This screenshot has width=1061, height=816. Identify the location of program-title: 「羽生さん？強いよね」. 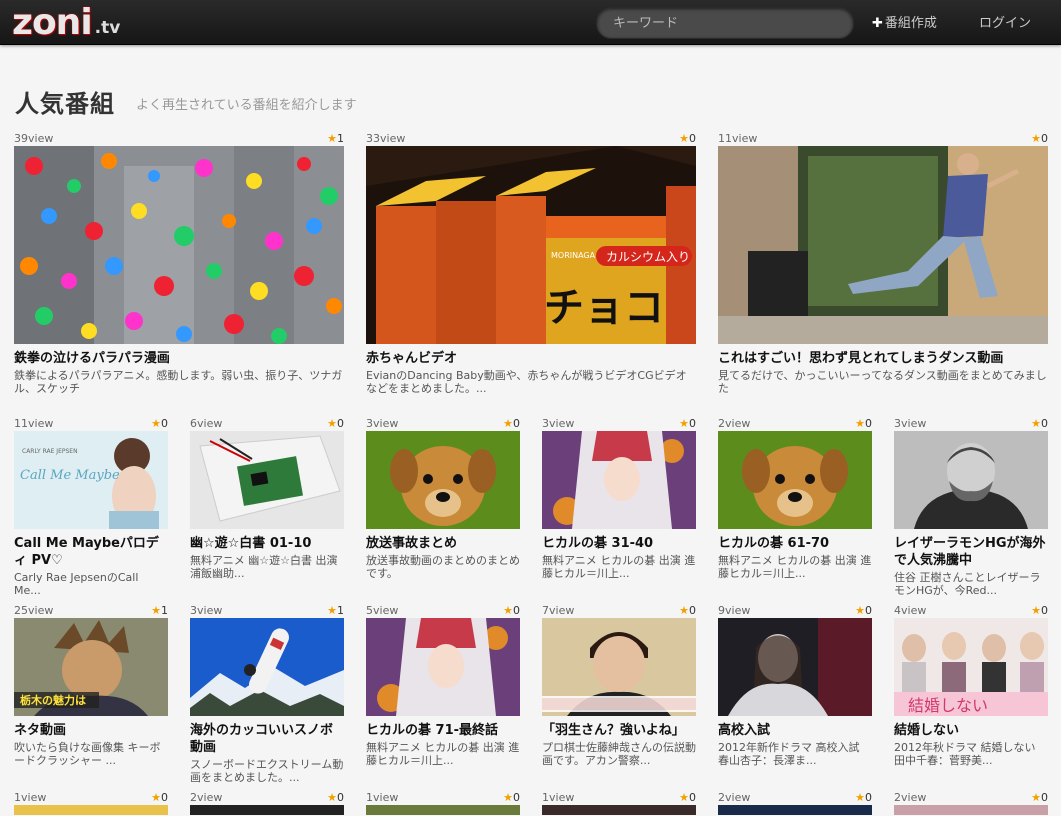
(619, 730).